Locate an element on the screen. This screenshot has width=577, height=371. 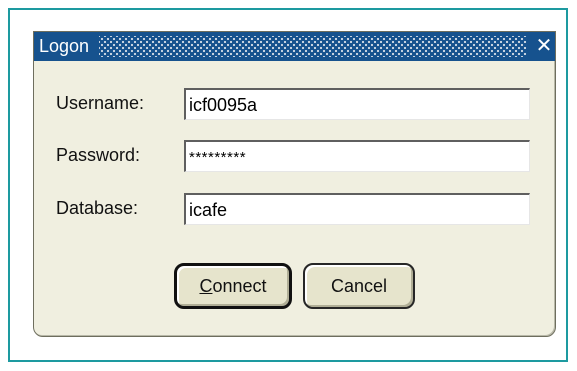
username-field is located at coordinates (357, 104).